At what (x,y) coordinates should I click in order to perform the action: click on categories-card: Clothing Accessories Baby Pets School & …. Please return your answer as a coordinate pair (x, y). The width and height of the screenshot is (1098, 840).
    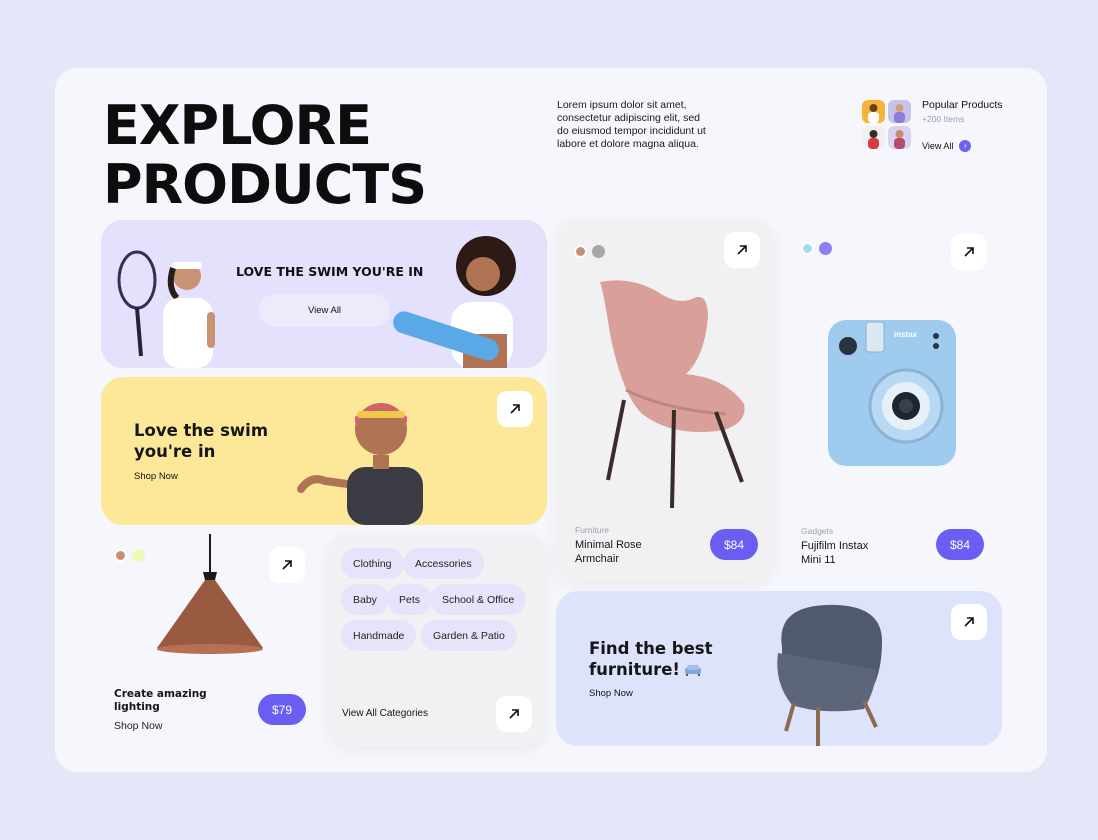
    Looking at the image, I should click on (437, 640).